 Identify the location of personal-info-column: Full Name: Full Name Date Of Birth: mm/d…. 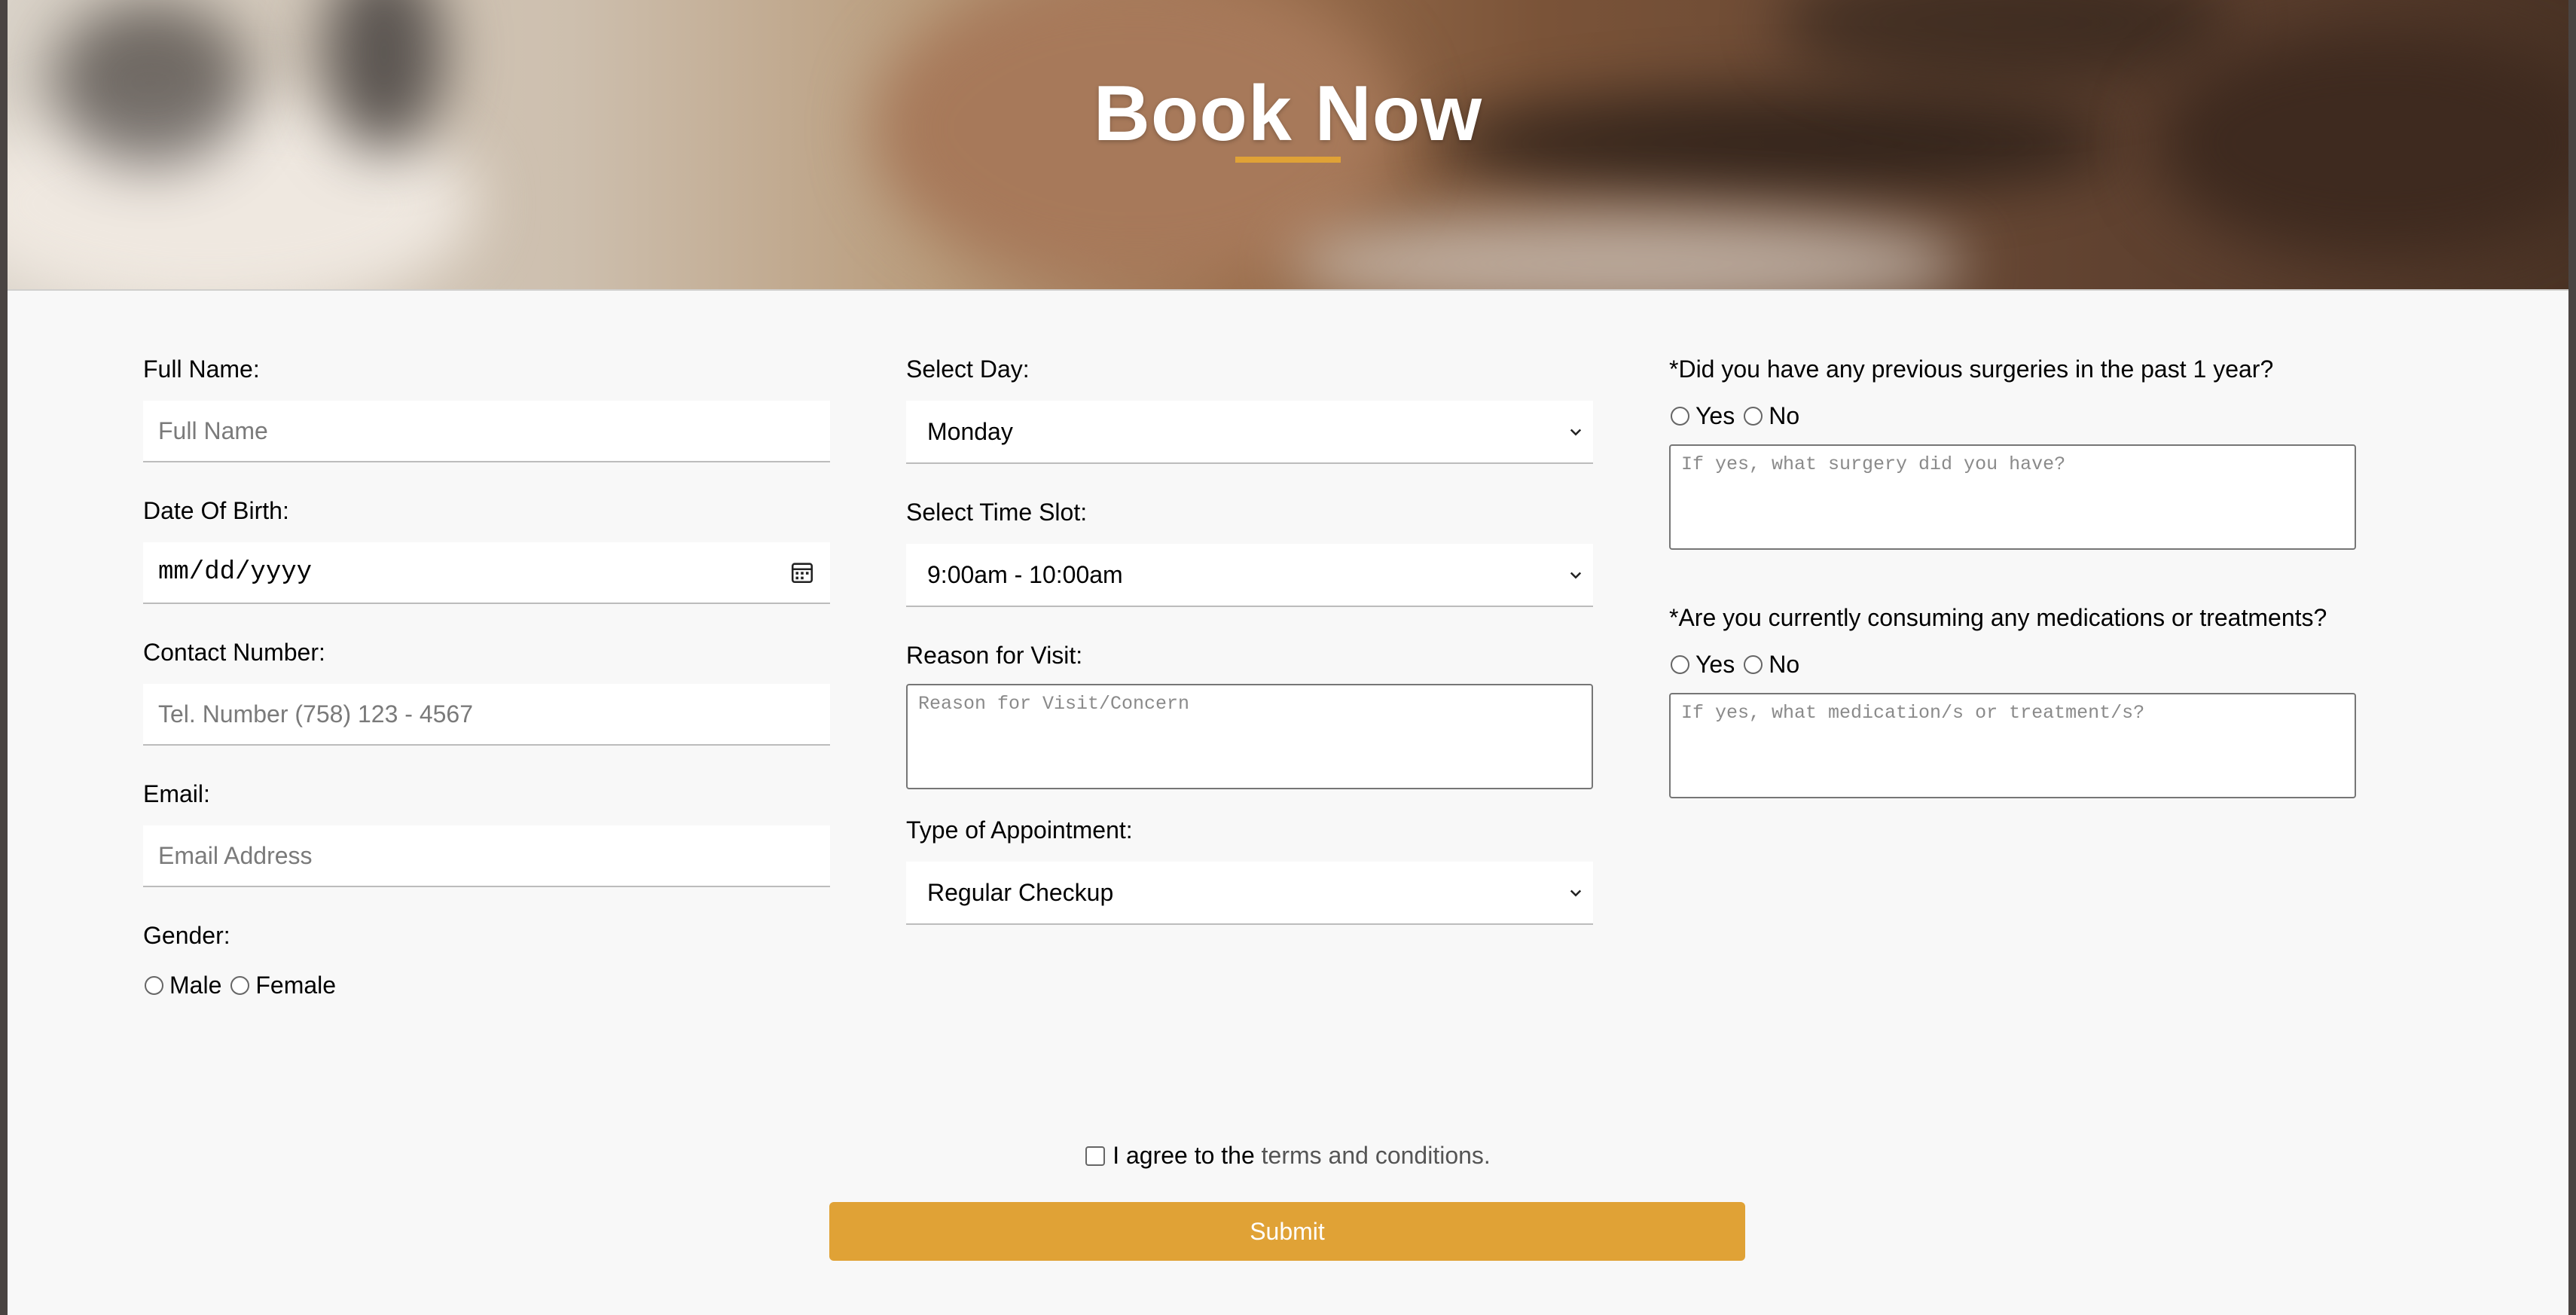
(487, 677).